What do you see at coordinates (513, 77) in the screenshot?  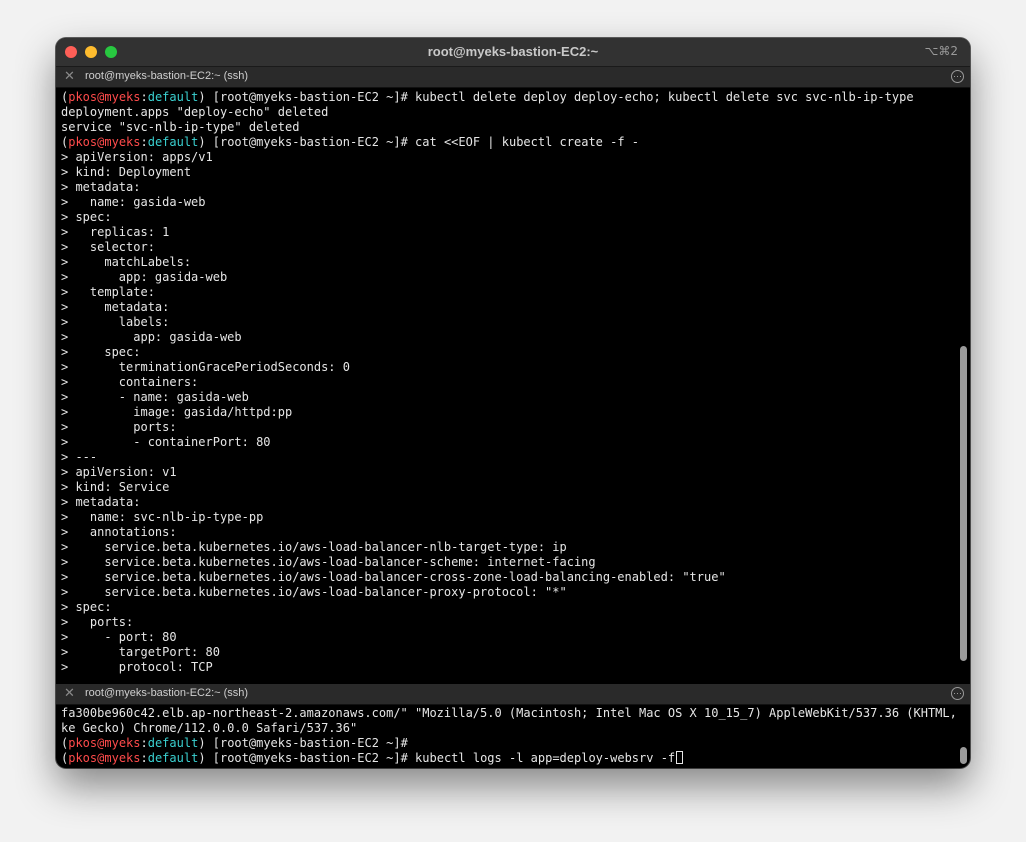 I see `pane-1-header: ✕ root@myeks-bastion-EC2:~ (ssh)` at bounding box center [513, 77].